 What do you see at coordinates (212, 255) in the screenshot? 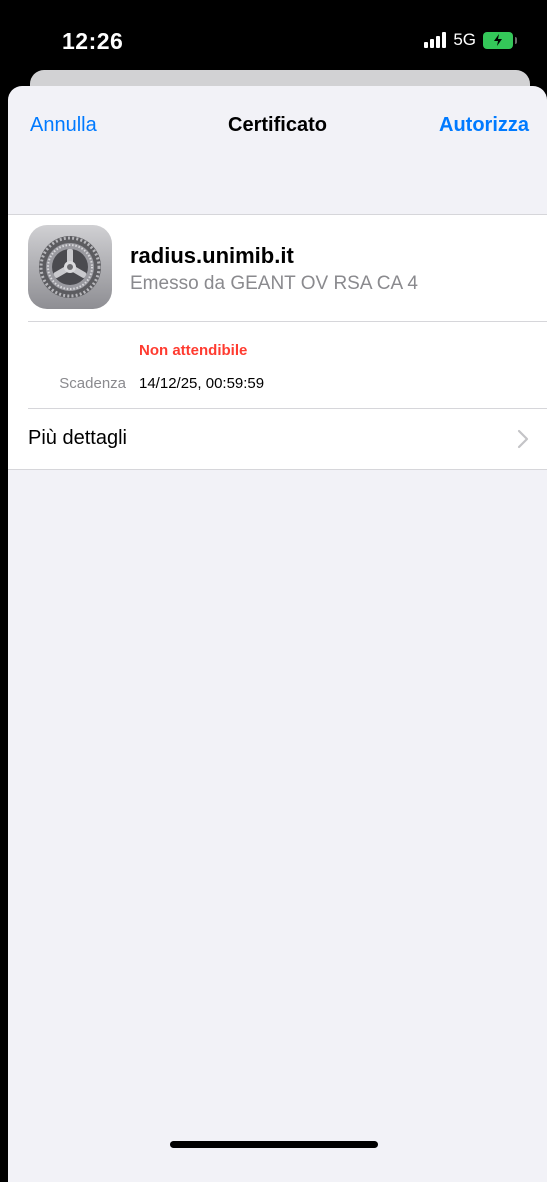
I see `certificate-name: radius.unimib.it` at bounding box center [212, 255].